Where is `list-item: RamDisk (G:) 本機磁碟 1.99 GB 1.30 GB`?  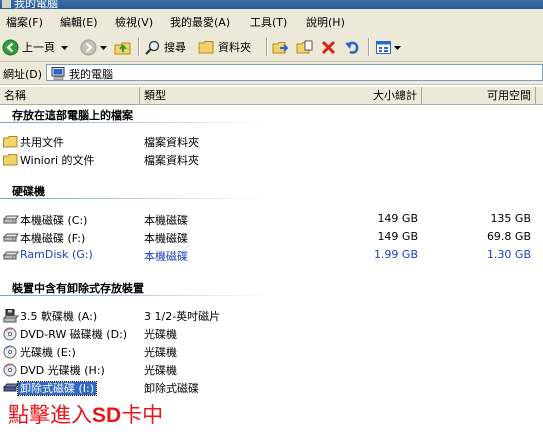 list-item: RamDisk (G:) 本機磁碟 1.99 GB 1.30 GB is located at coordinates (271, 255).